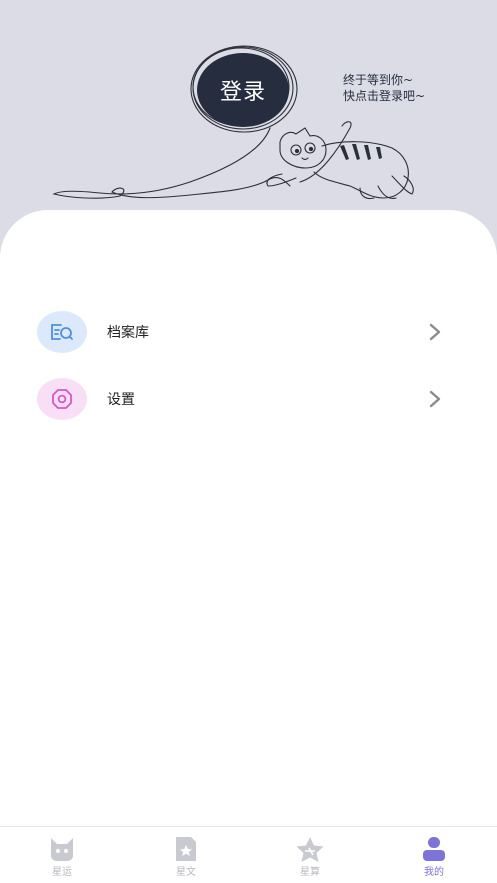  I want to click on tab-wode: 我的, so click(434, 855).